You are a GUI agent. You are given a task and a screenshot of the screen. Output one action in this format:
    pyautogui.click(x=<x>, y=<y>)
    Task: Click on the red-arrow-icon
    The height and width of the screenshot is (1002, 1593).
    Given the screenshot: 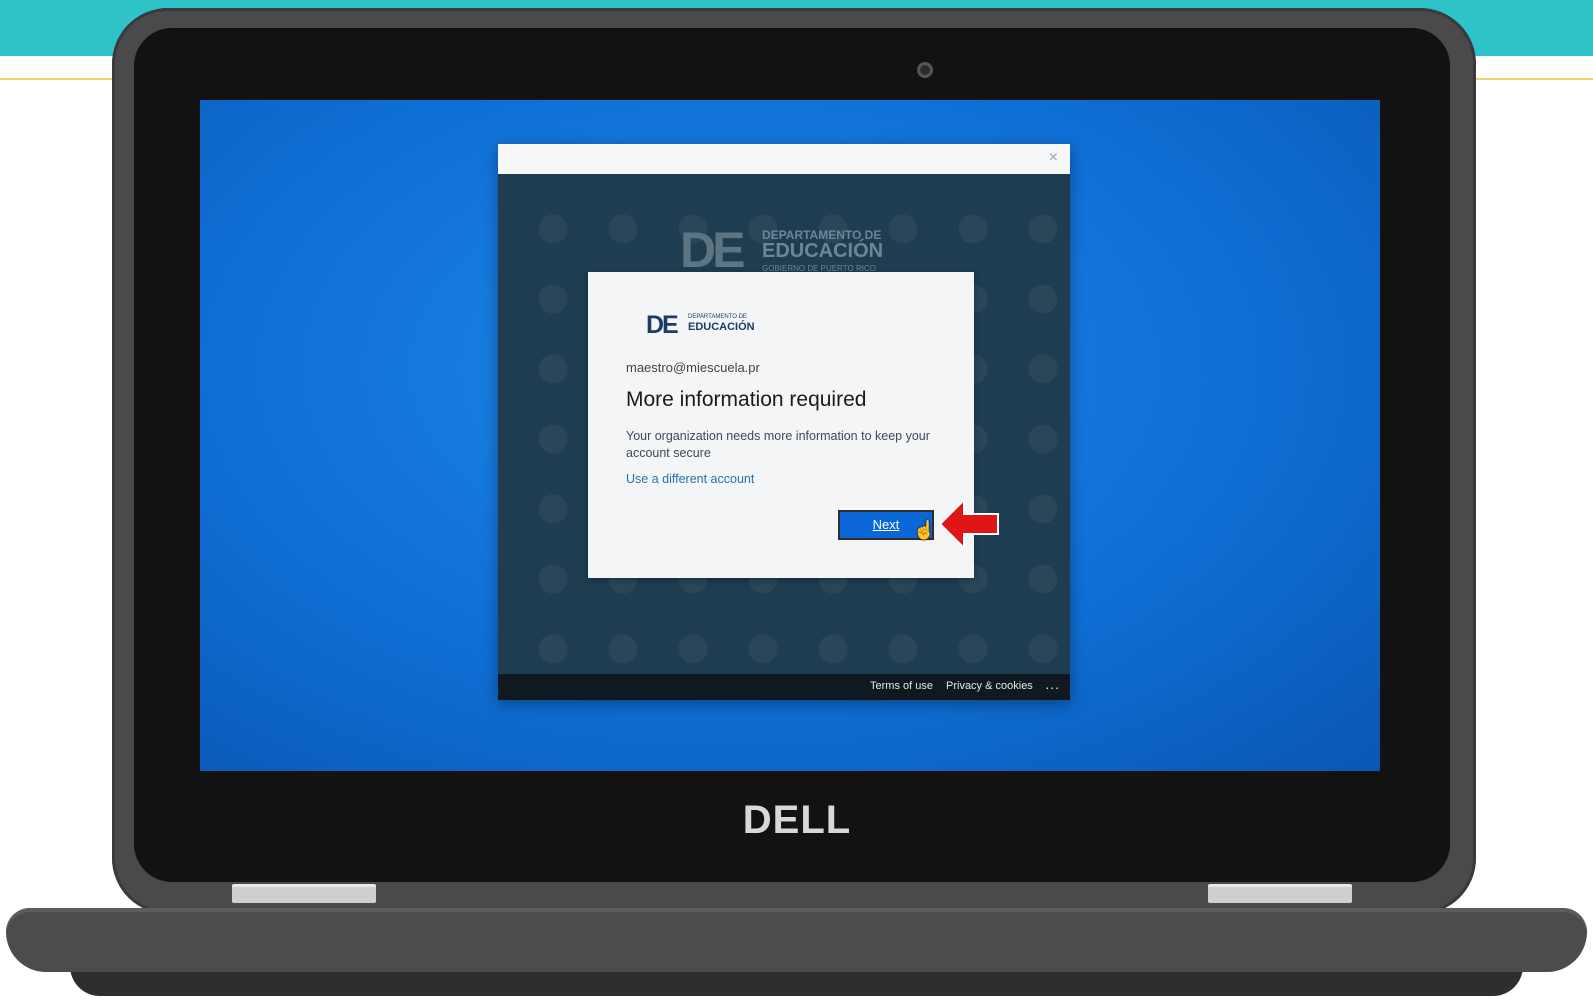 What is the action you would take?
    pyautogui.click(x=969, y=524)
    